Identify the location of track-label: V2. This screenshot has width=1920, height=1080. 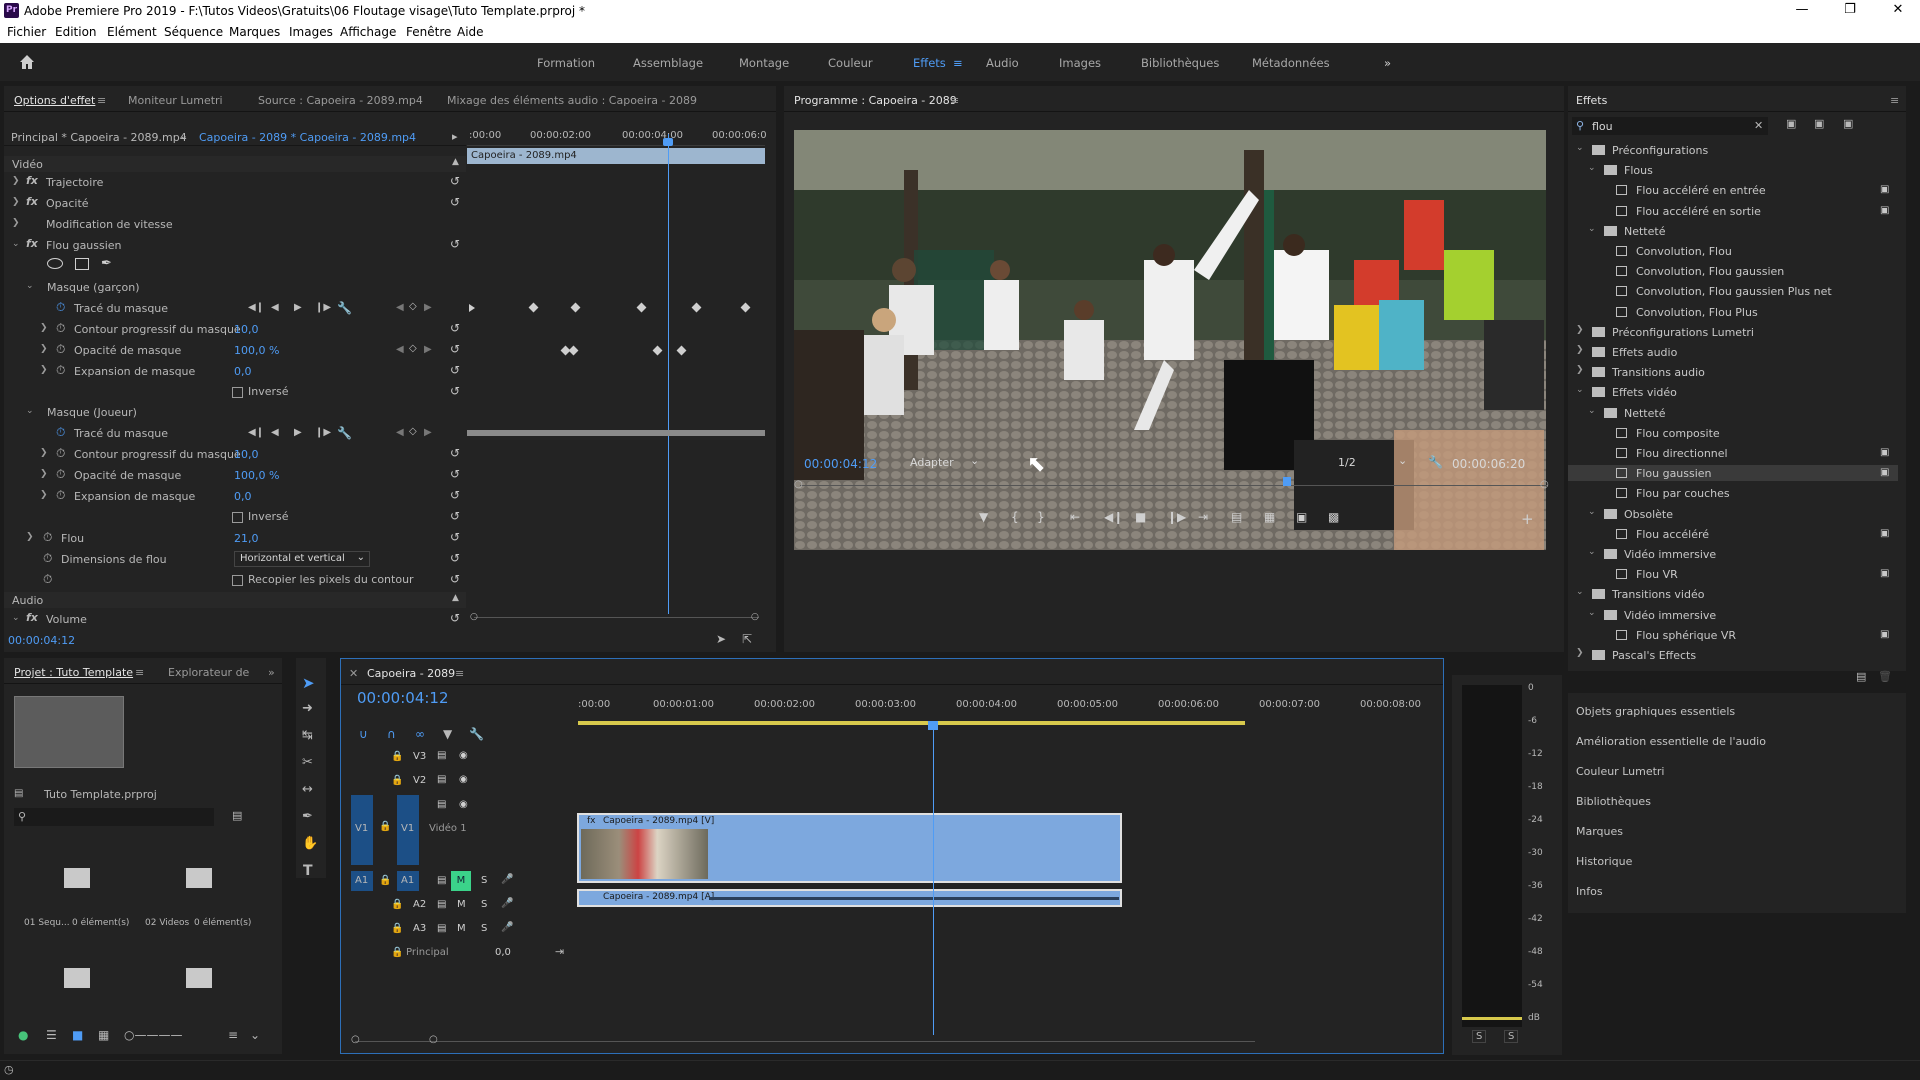
(419, 780).